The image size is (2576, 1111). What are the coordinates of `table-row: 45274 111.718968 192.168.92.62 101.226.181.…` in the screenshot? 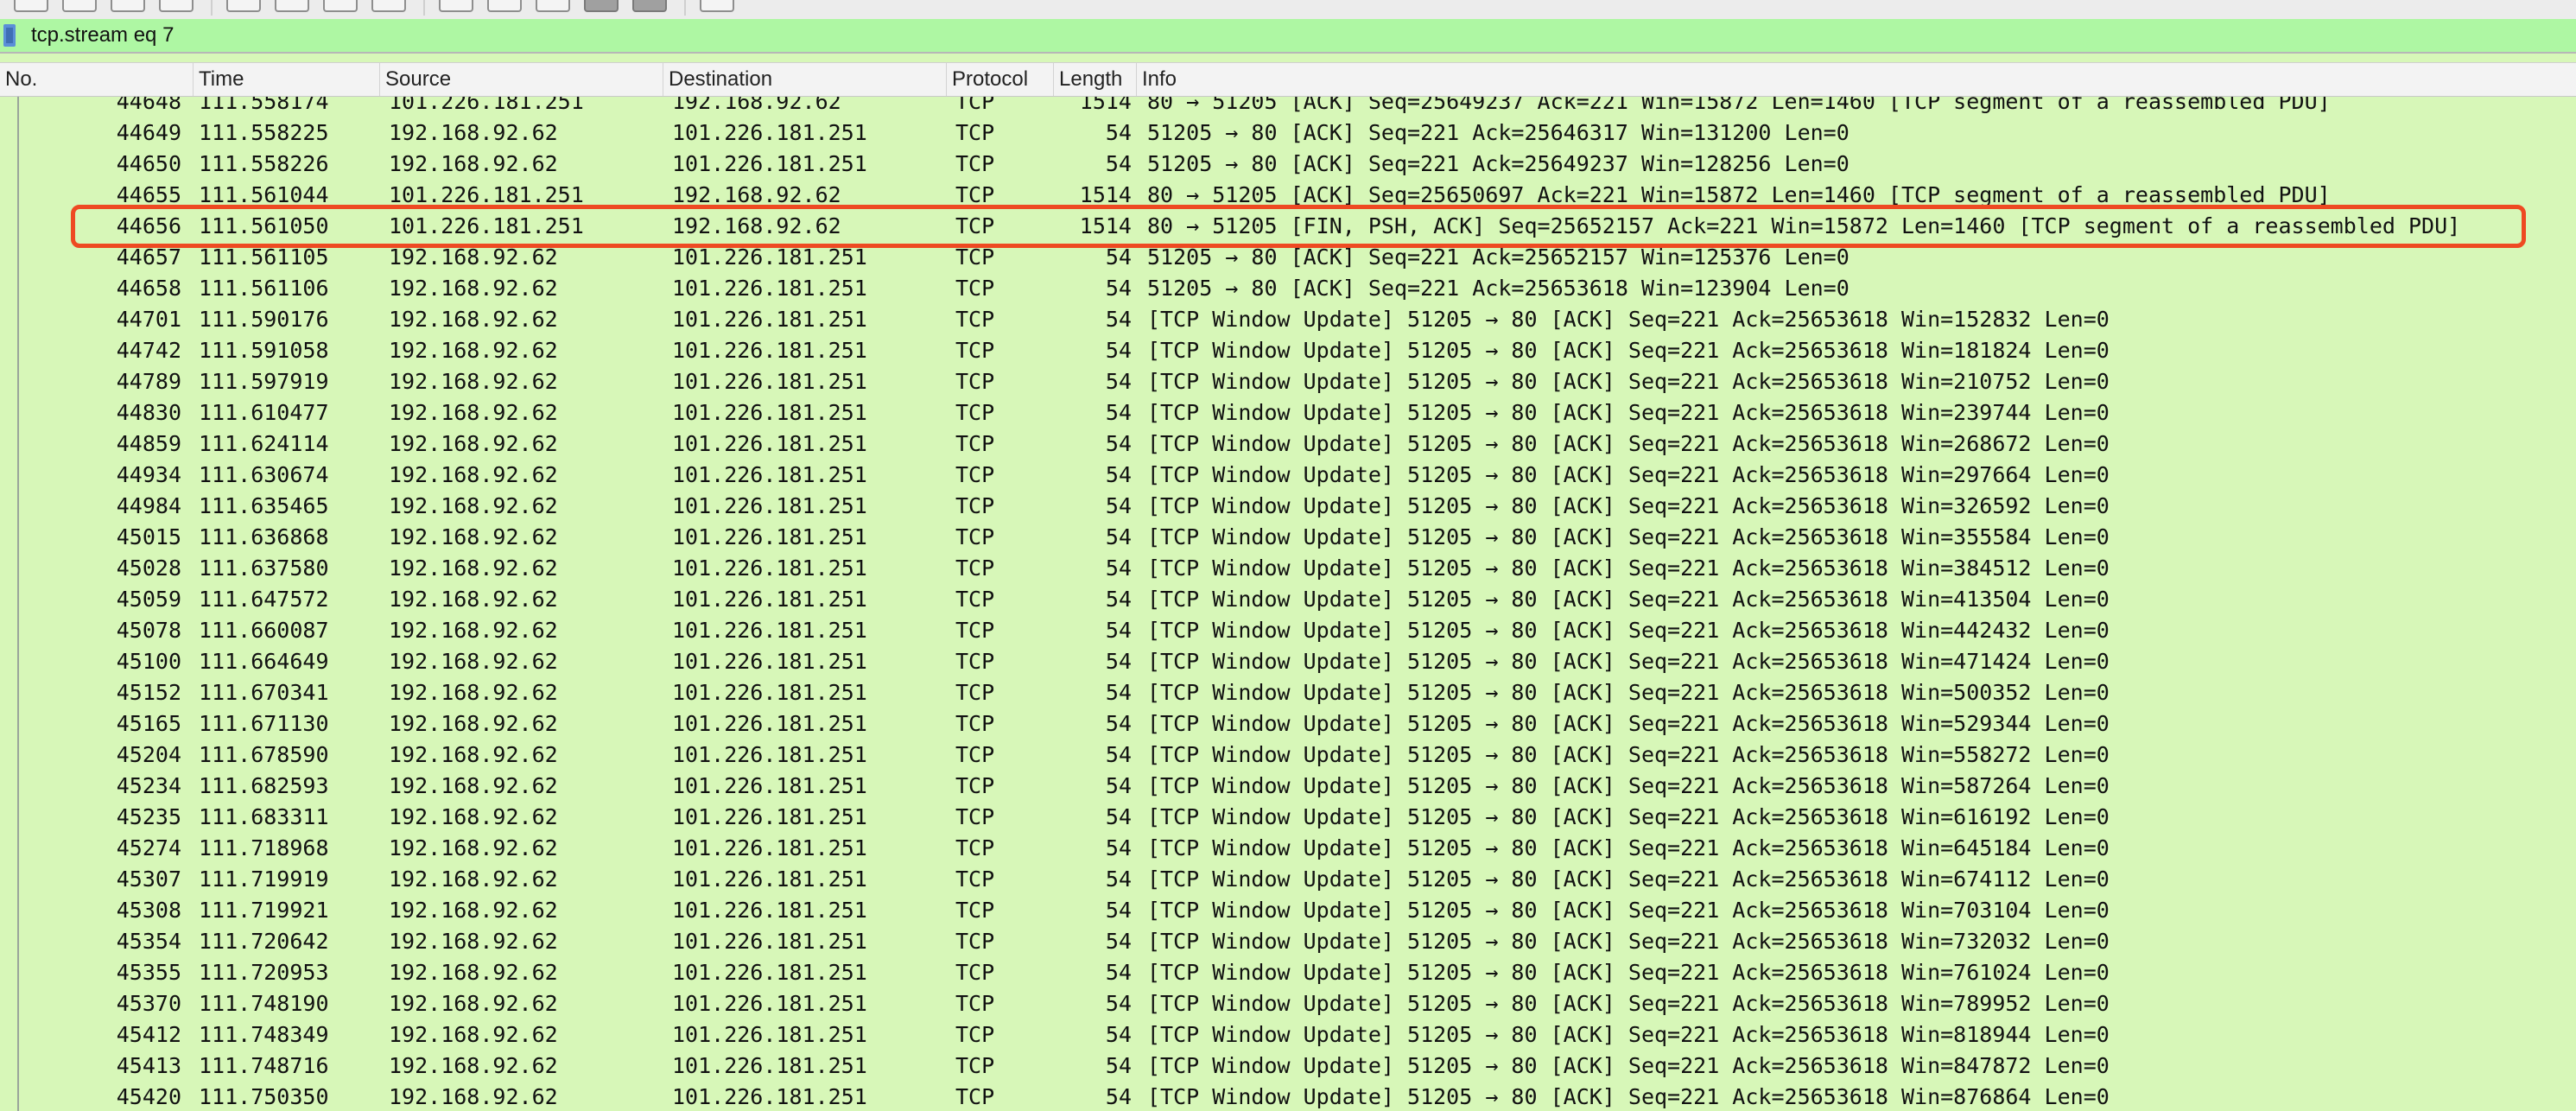 It's located at (1288, 848).